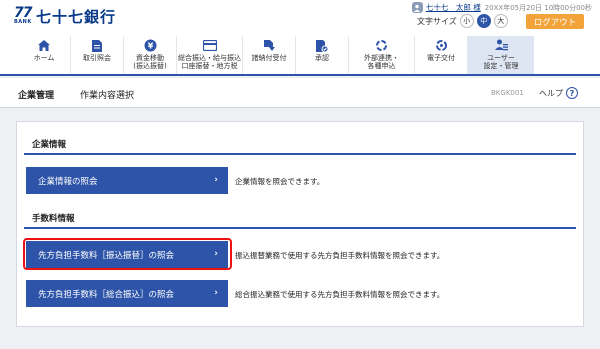 The width and height of the screenshot is (600, 349). What do you see at coordinates (555, 21) in the screenshot?
I see `logout-button: ログアウト` at bounding box center [555, 21].